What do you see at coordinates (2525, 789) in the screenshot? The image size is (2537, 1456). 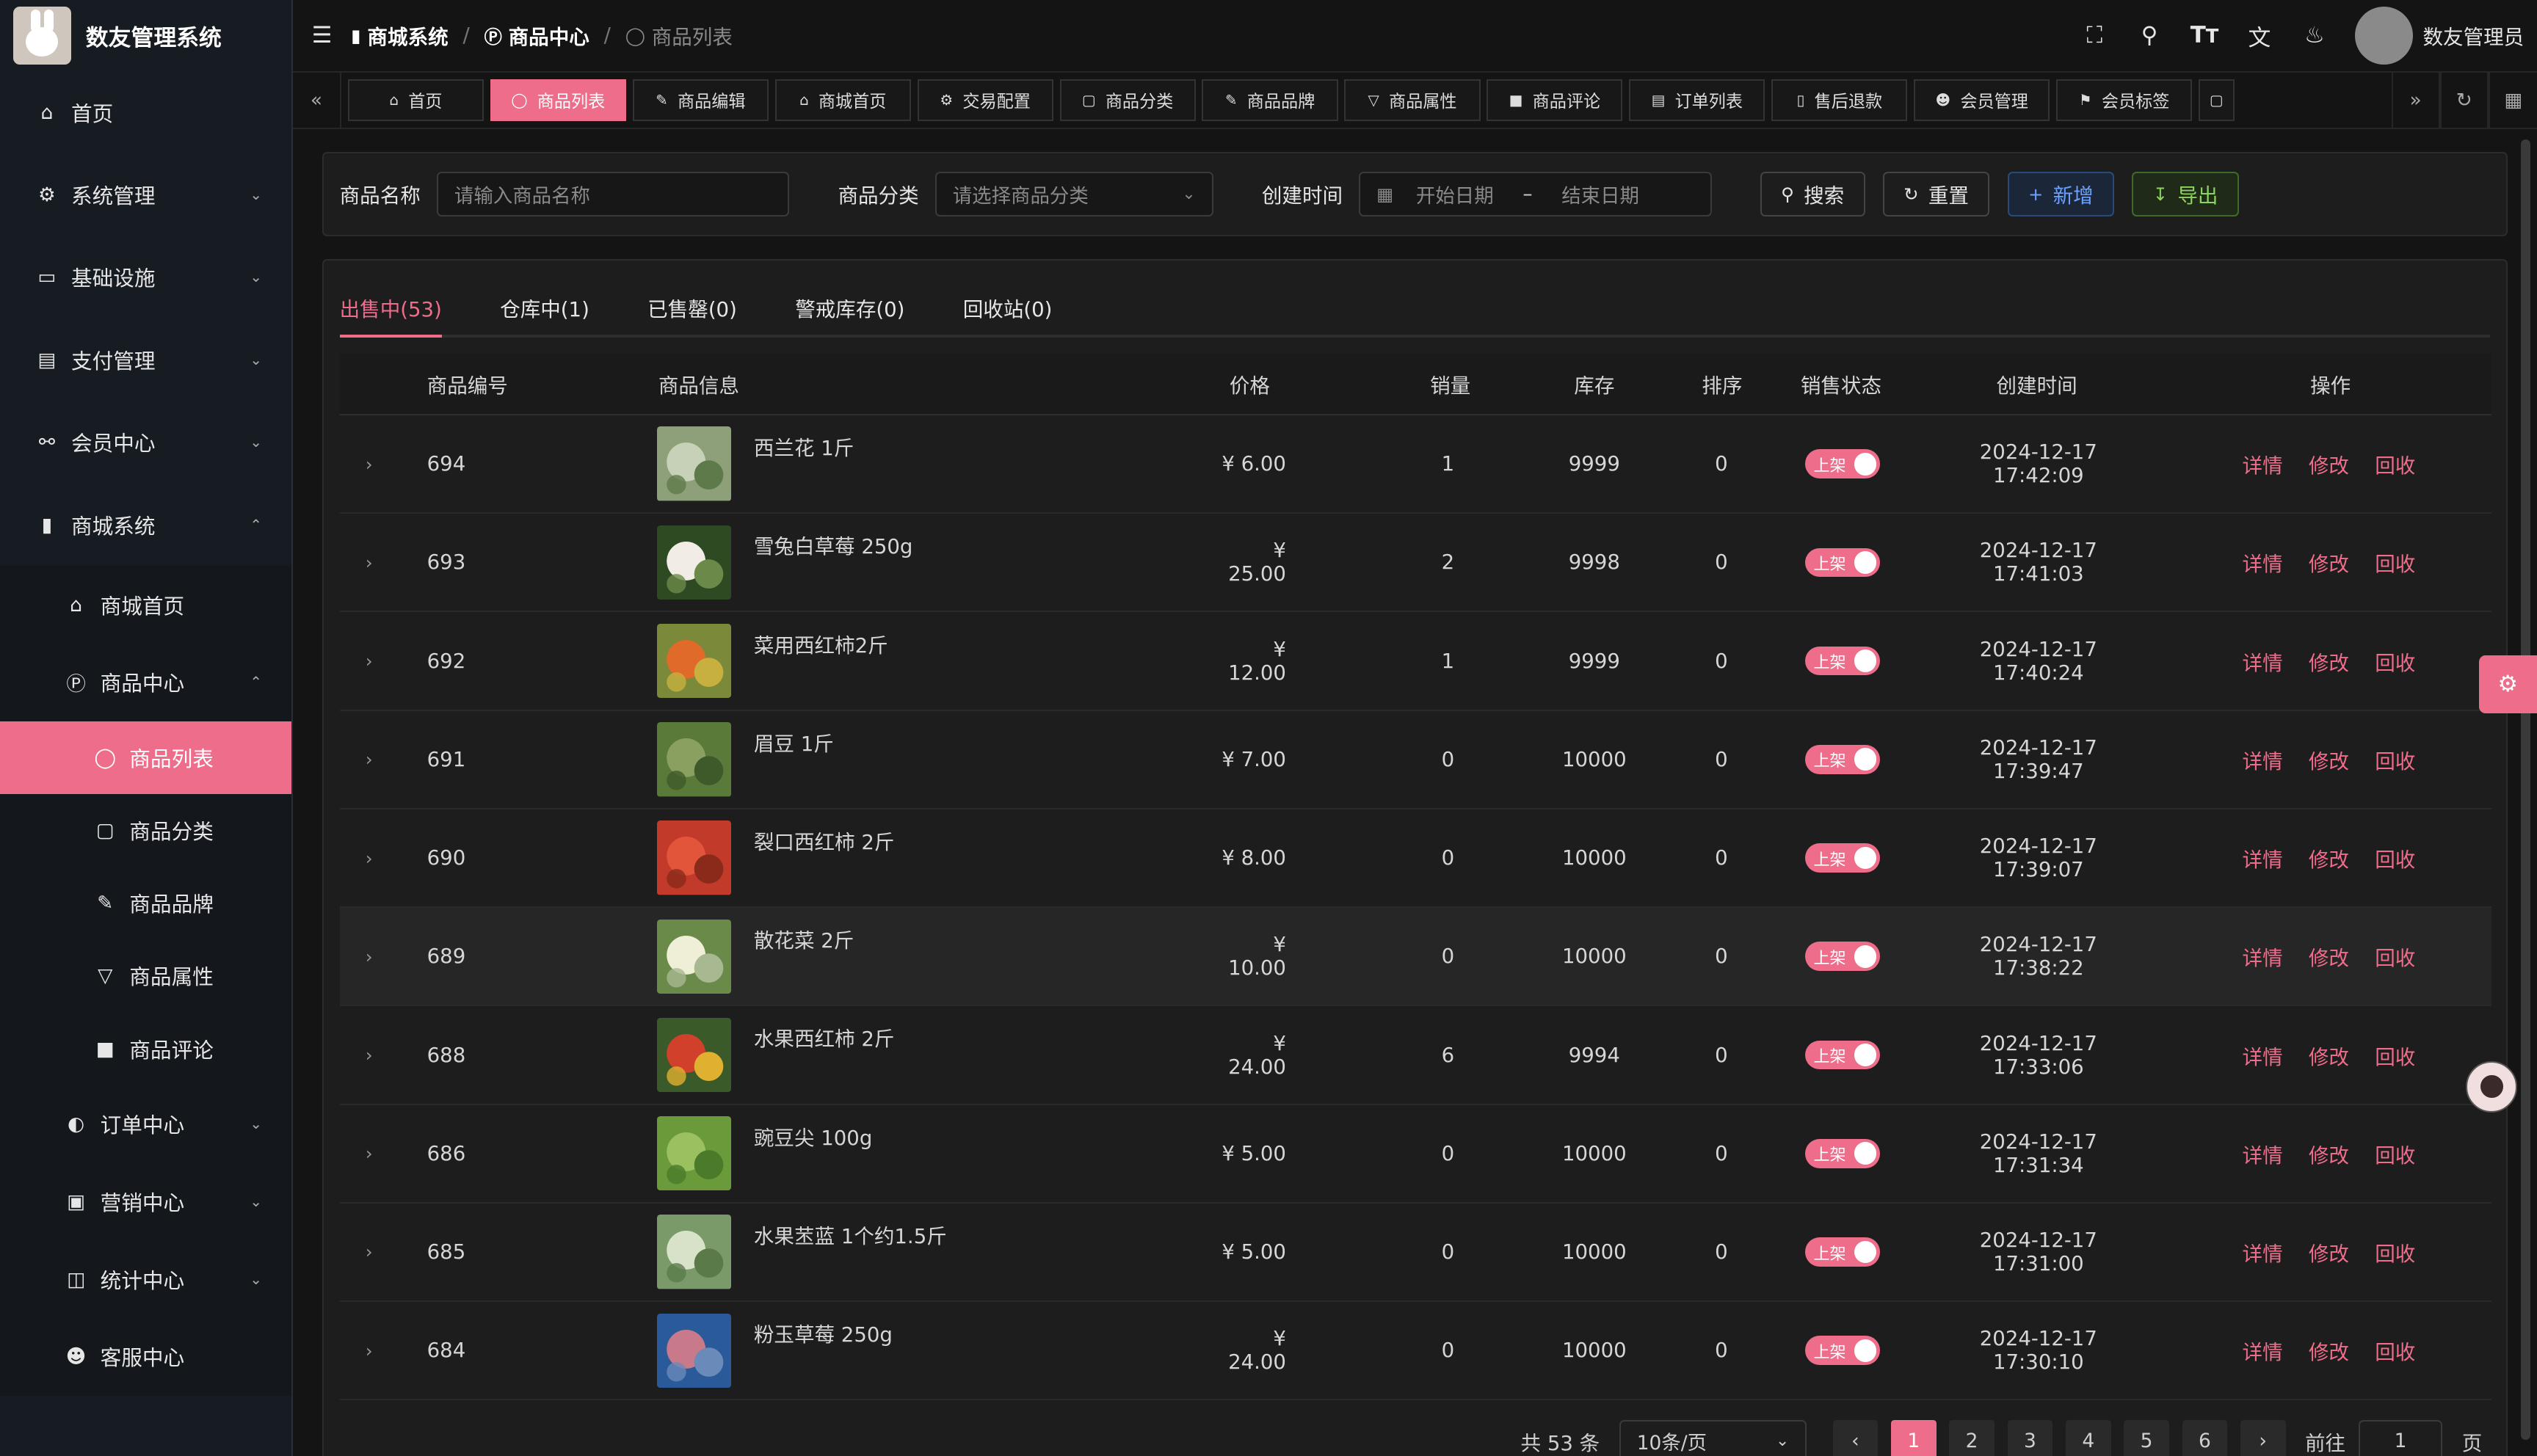 I see `page-scrollbar` at bounding box center [2525, 789].